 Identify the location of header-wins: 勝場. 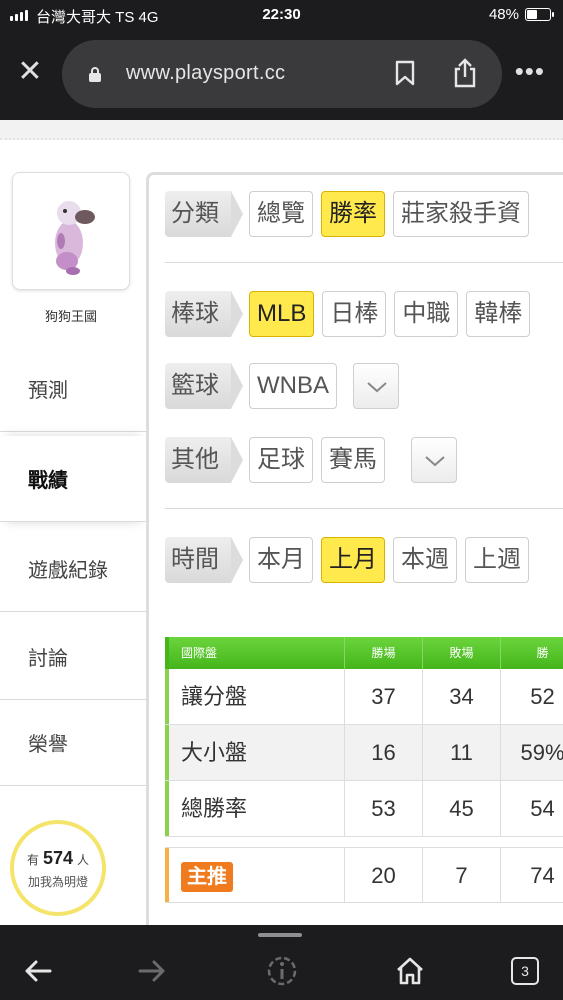
(384, 653).